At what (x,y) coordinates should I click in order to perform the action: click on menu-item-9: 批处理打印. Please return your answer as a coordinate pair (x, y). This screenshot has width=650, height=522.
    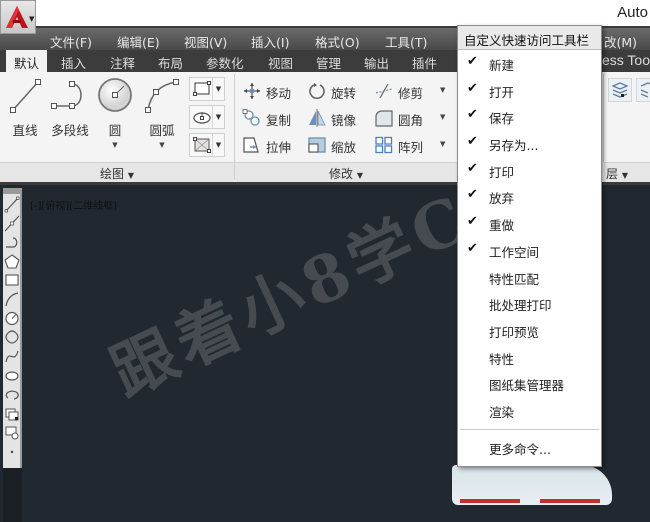
    Looking at the image, I should click on (529, 303).